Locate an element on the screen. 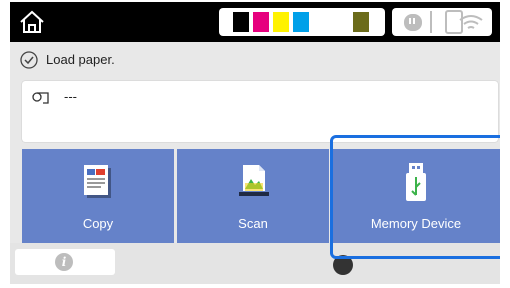 The height and width of the screenshot is (288, 510). wired-lan-icon is located at coordinates (418, 22).